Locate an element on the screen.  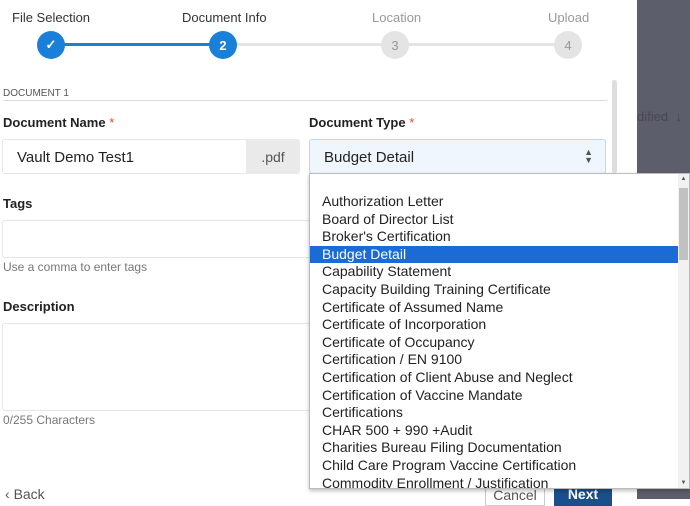
document-name-label: Document Name * is located at coordinates (58, 122).